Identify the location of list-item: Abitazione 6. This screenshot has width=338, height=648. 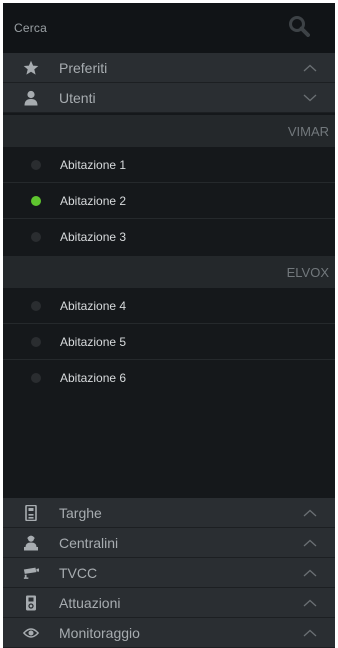
(169, 378).